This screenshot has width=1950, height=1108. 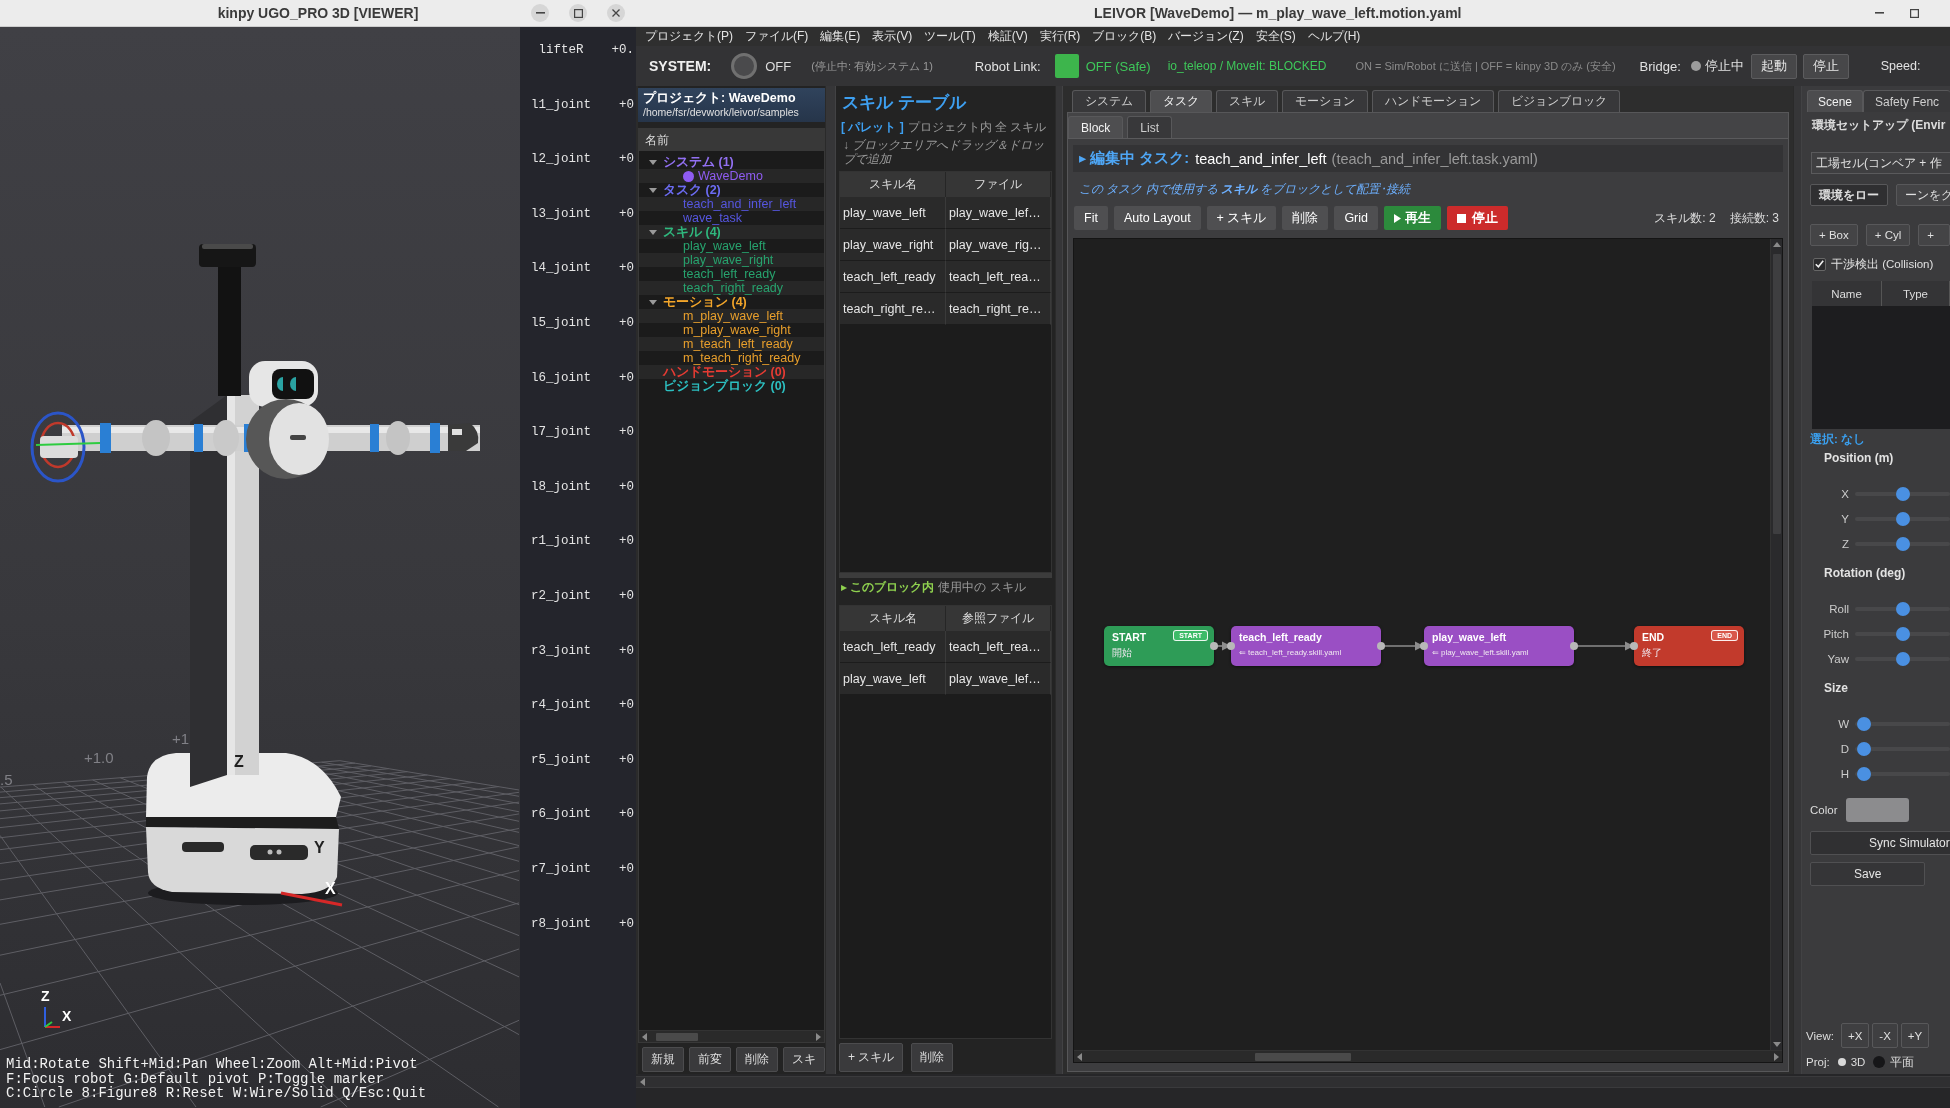 What do you see at coordinates (871, 1057) in the screenshot?
I see `panel-button: + スキル` at bounding box center [871, 1057].